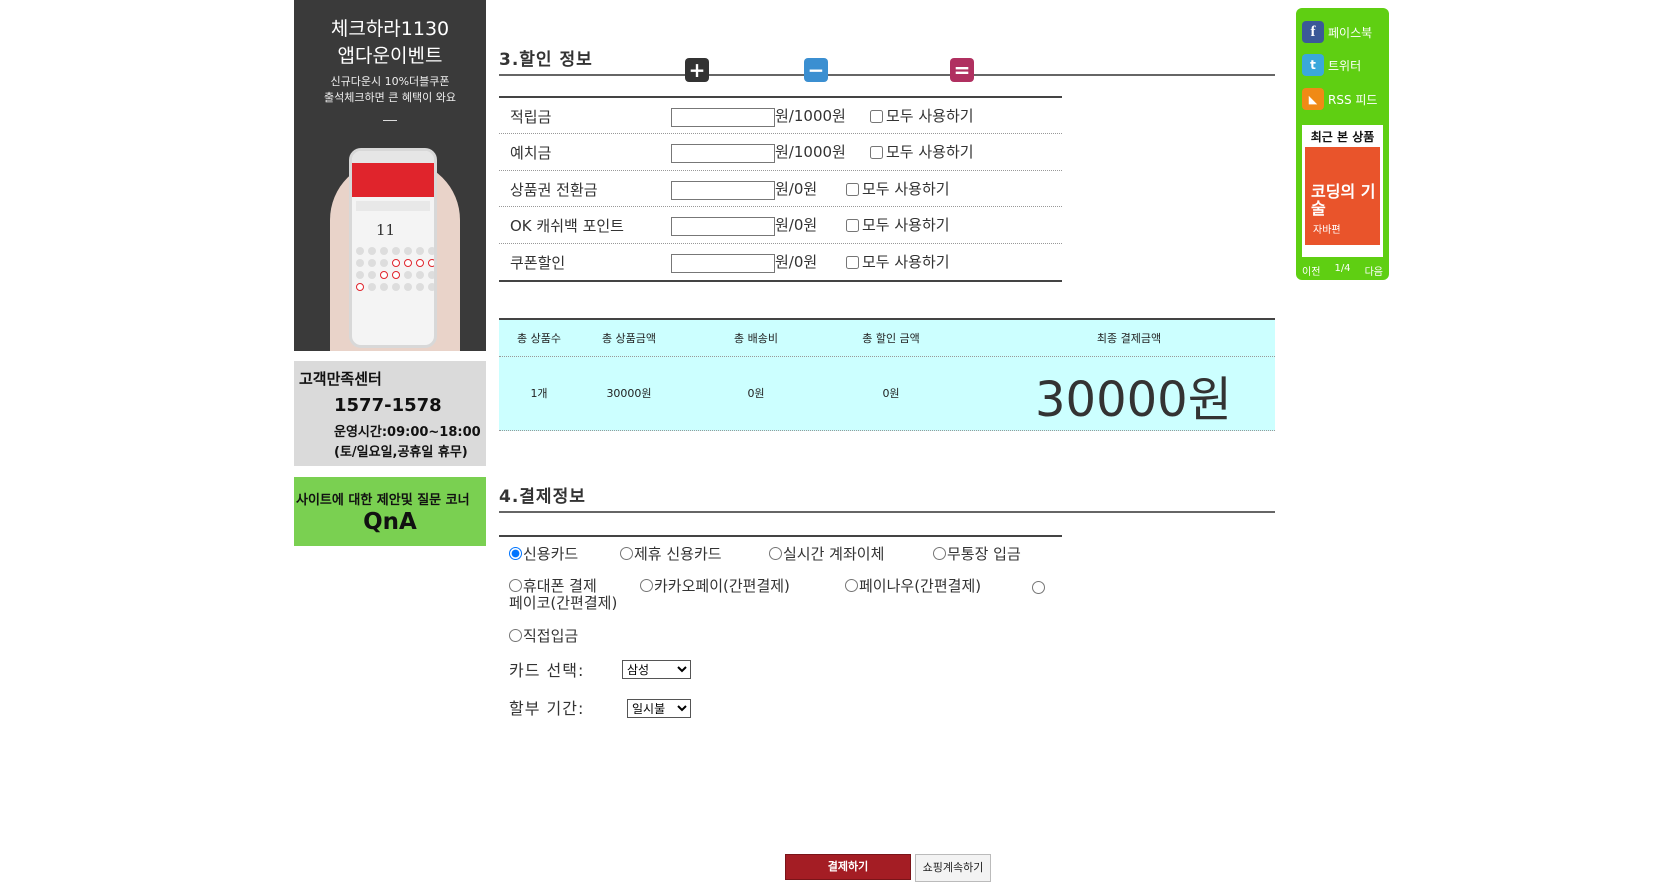 The height and width of the screenshot is (895, 1653). I want to click on banner-text-2: 출석체크하면 큰 혜택이 와요, so click(390, 97).